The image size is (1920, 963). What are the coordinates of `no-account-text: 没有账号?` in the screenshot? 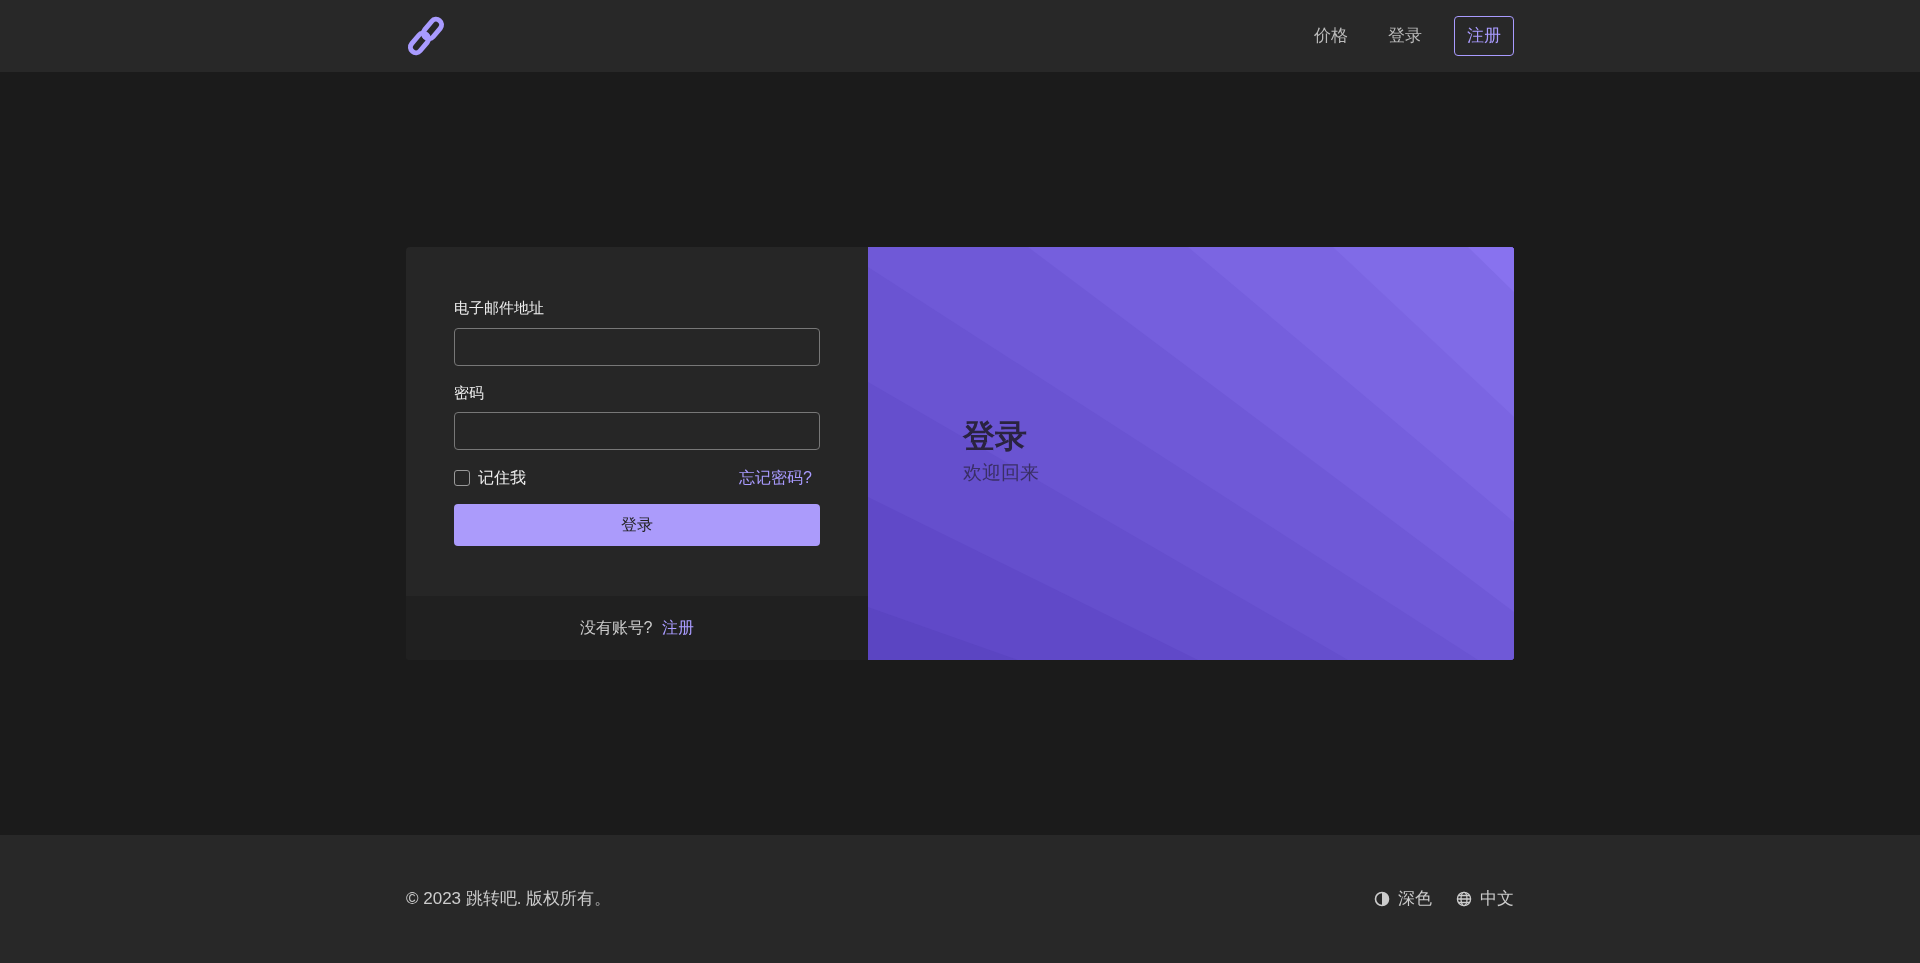 It's located at (616, 628).